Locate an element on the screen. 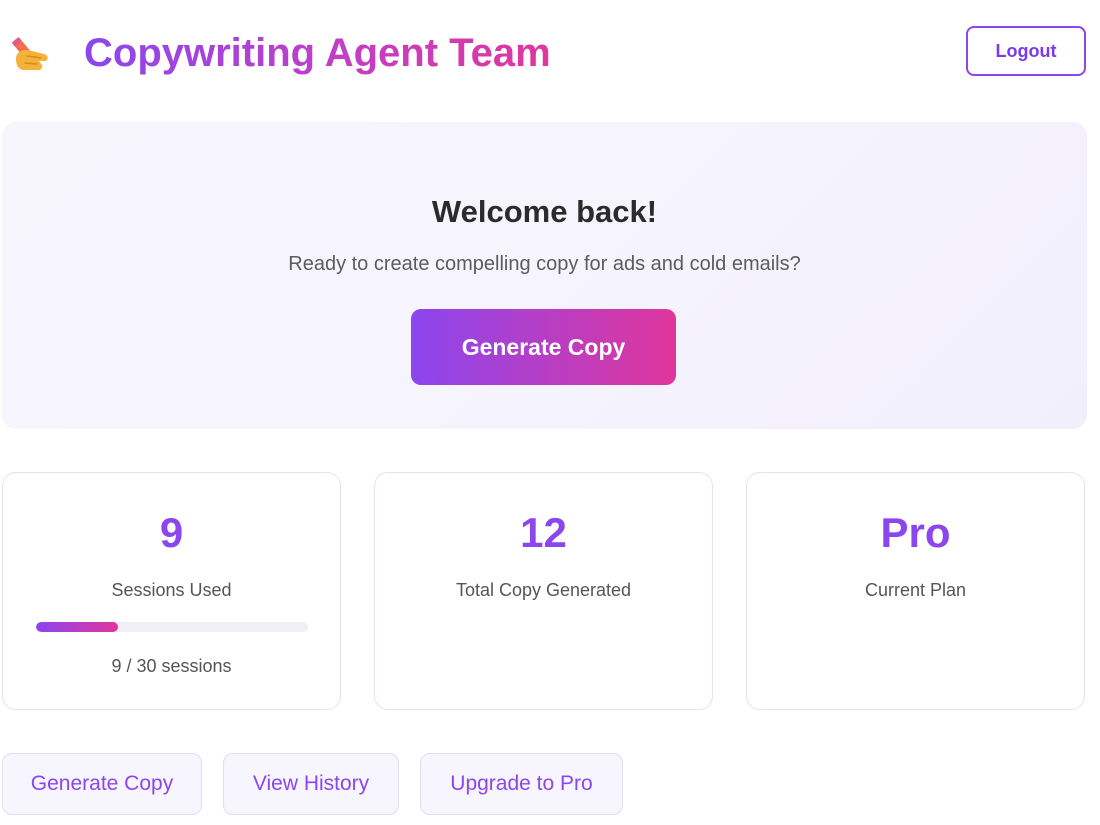 This screenshot has width=1100, height=825. current-plan-value: Pro is located at coordinates (915, 532).